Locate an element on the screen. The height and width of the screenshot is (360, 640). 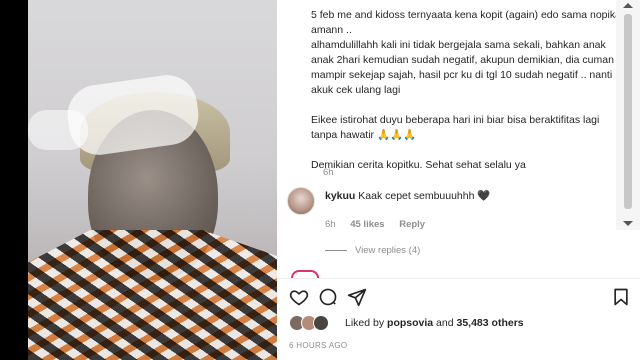
commenter-username: kykuu is located at coordinates (340, 196).